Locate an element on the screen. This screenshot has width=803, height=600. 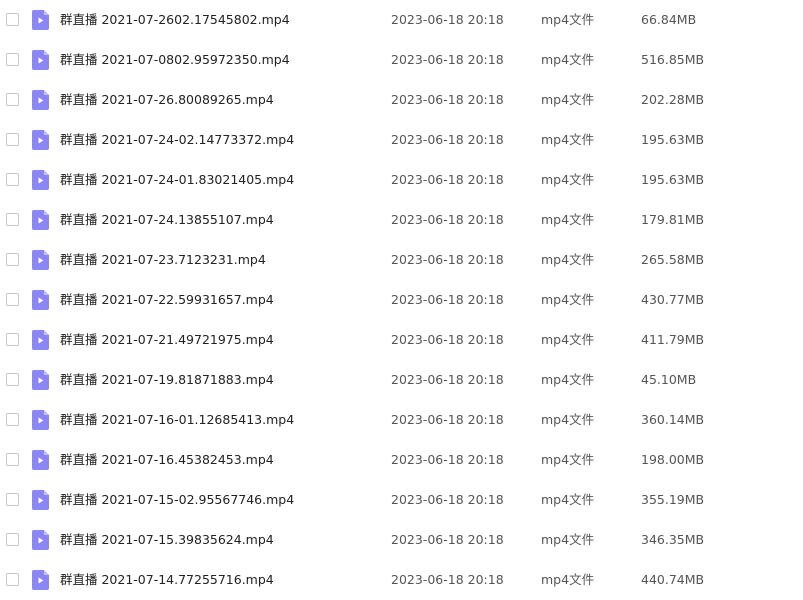
file-name: 群直播 2021-07-15-02.95567746.mp4 is located at coordinates (177, 500).